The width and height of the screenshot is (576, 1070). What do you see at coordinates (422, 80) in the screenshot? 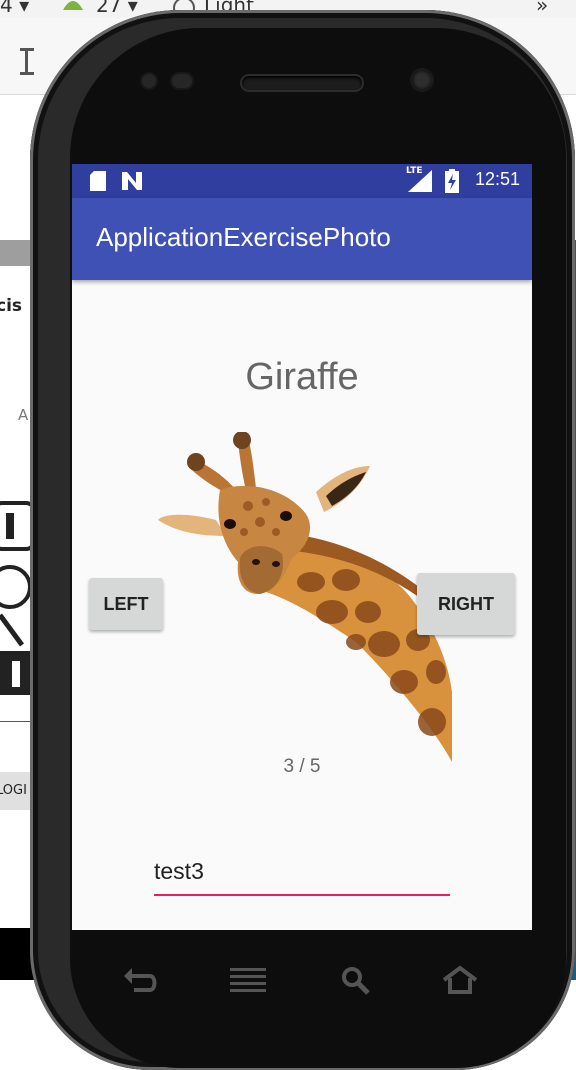
I see `front-camera` at bounding box center [422, 80].